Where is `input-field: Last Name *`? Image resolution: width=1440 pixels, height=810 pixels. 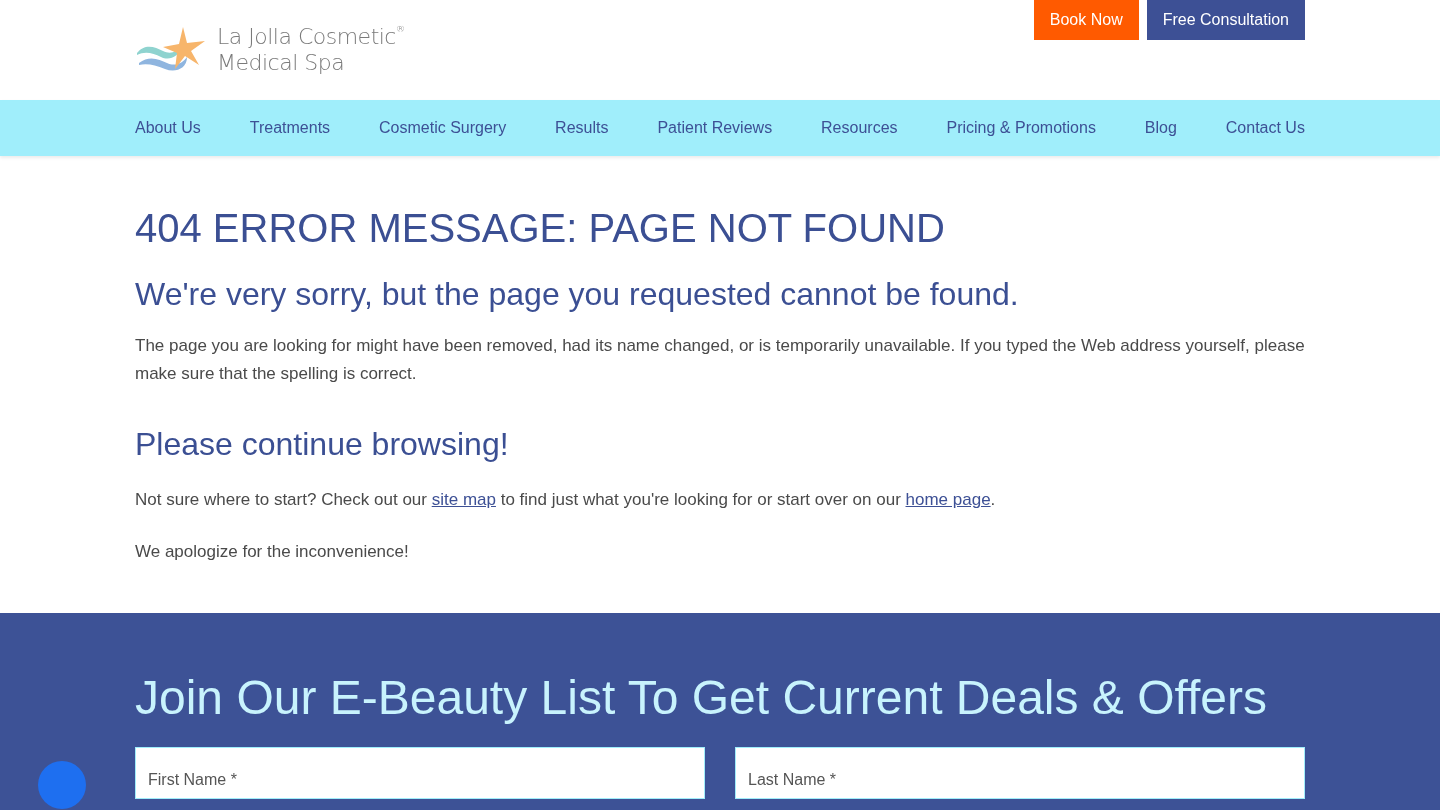 input-field: Last Name * is located at coordinates (1020, 773).